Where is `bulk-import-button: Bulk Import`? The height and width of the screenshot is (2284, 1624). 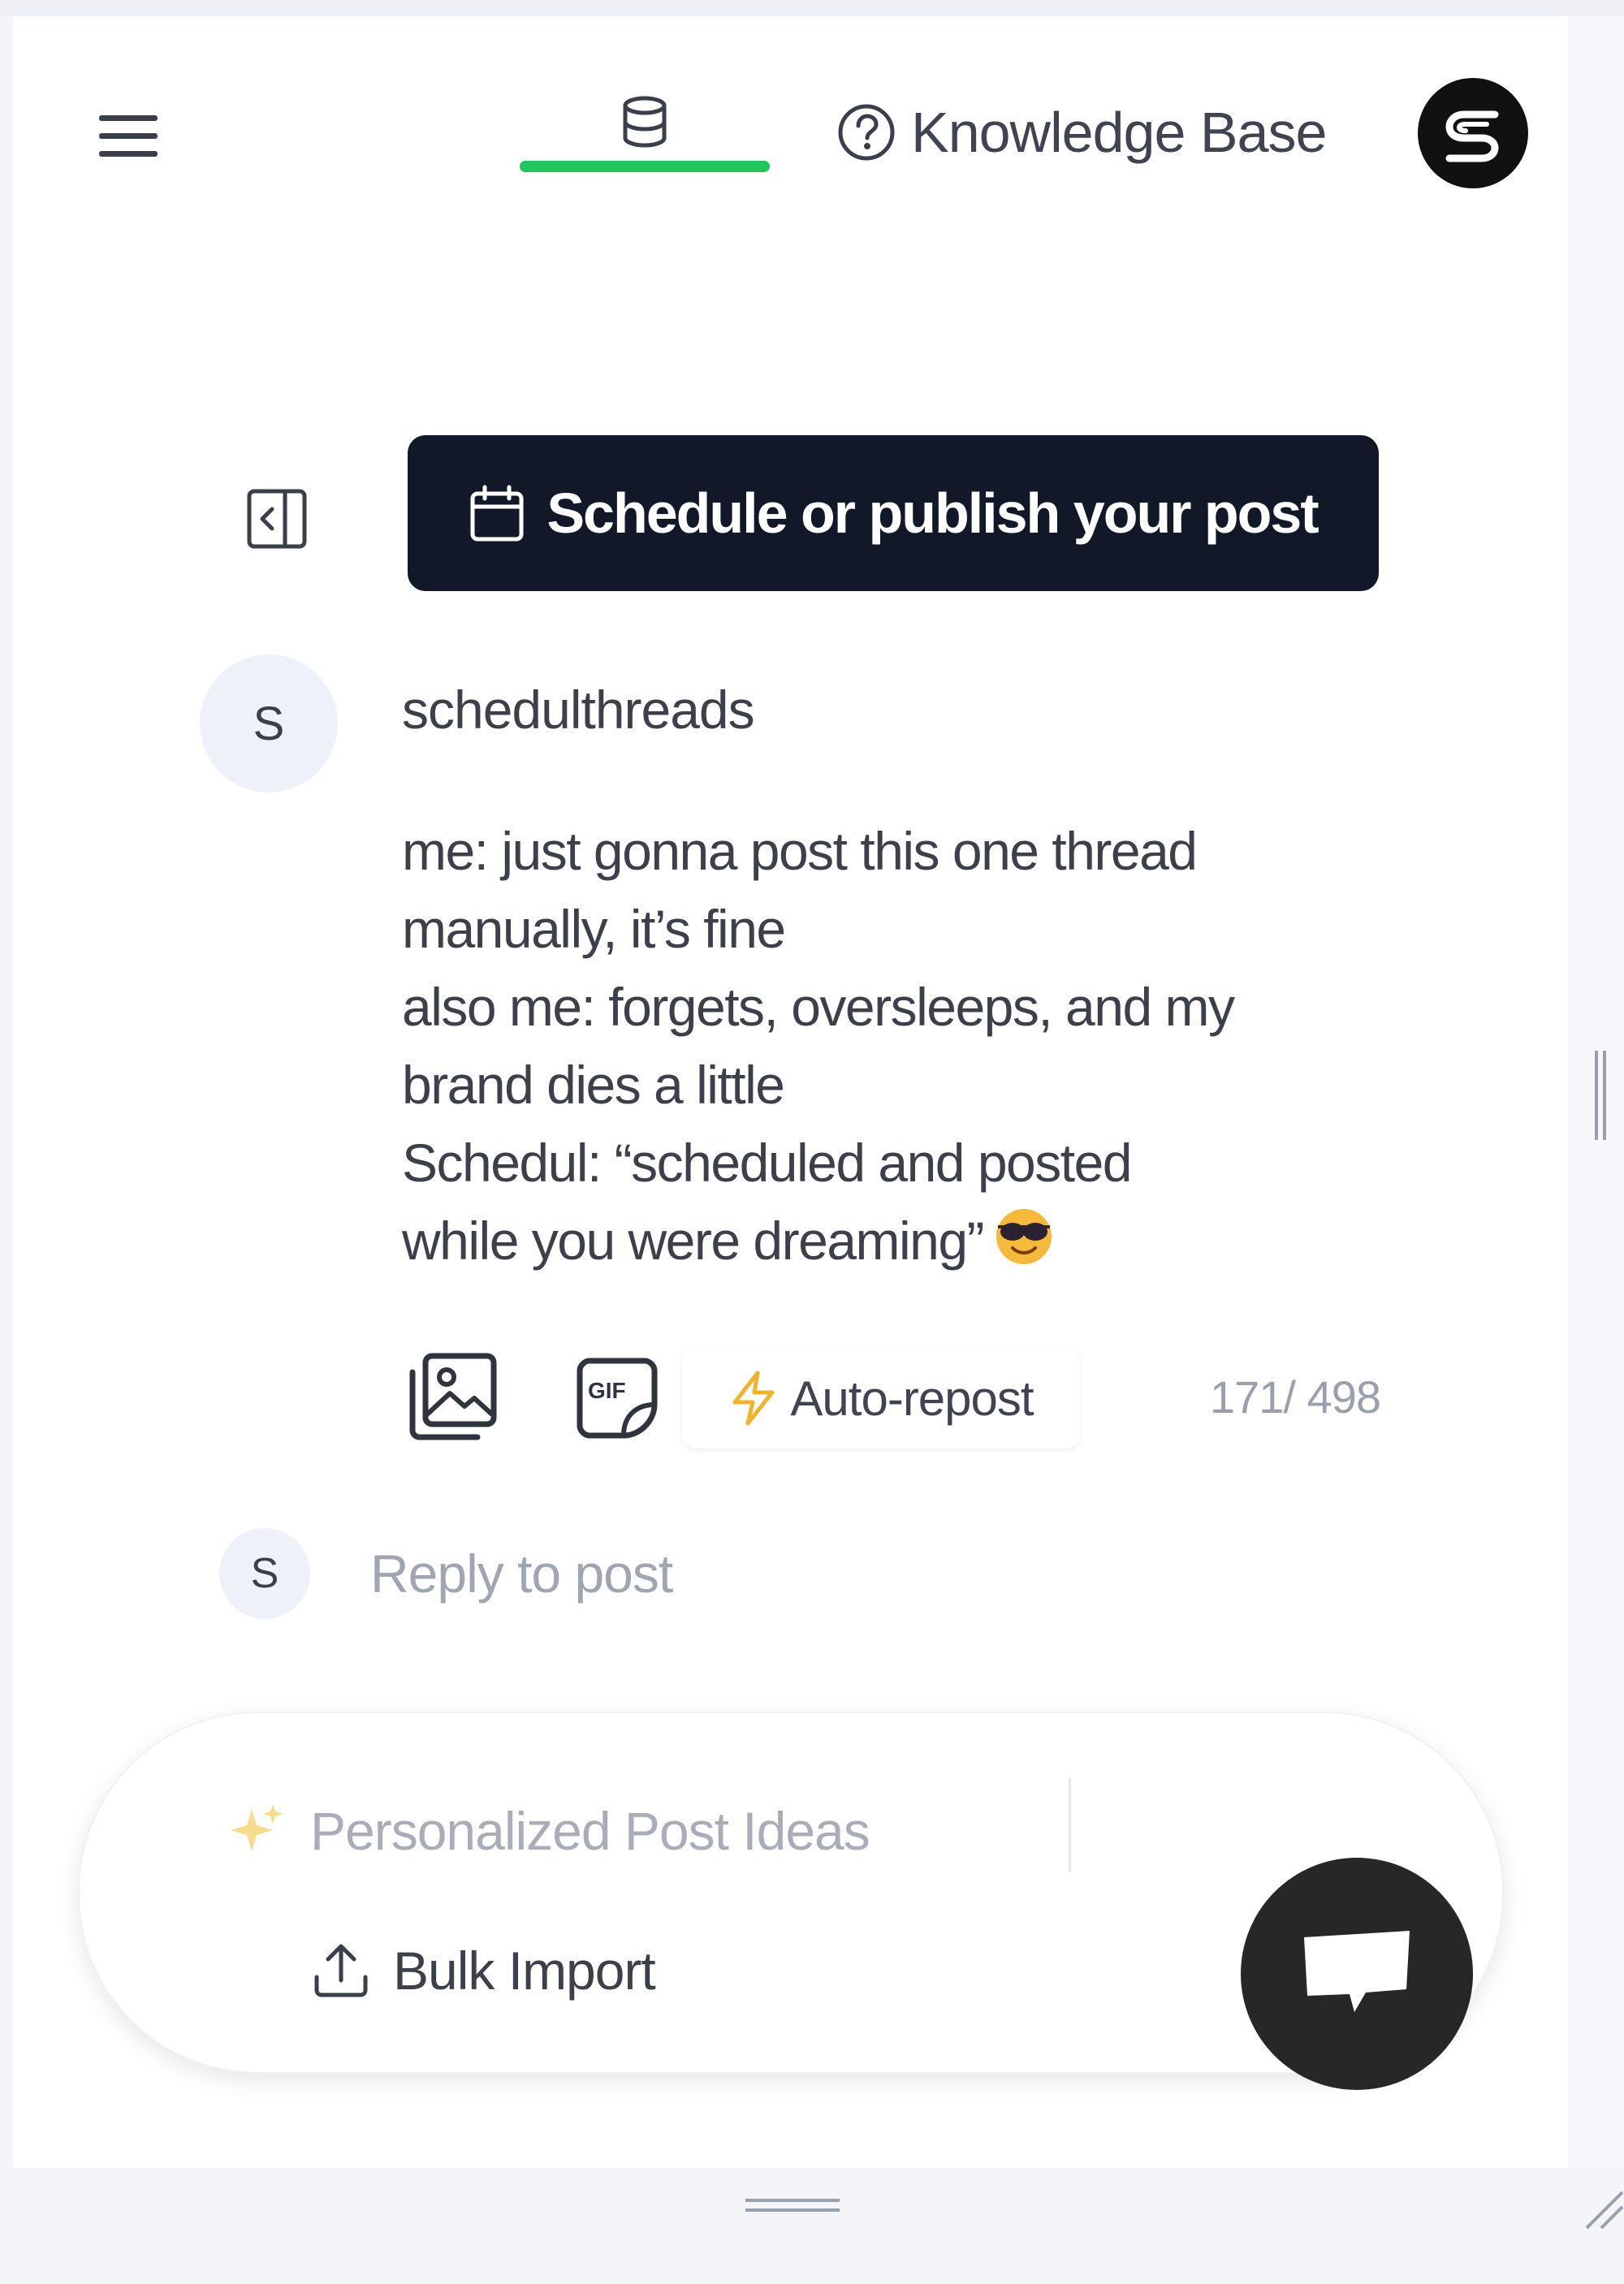 bulk-import-button: Bulk Import is located at coordinates (484, 1970).